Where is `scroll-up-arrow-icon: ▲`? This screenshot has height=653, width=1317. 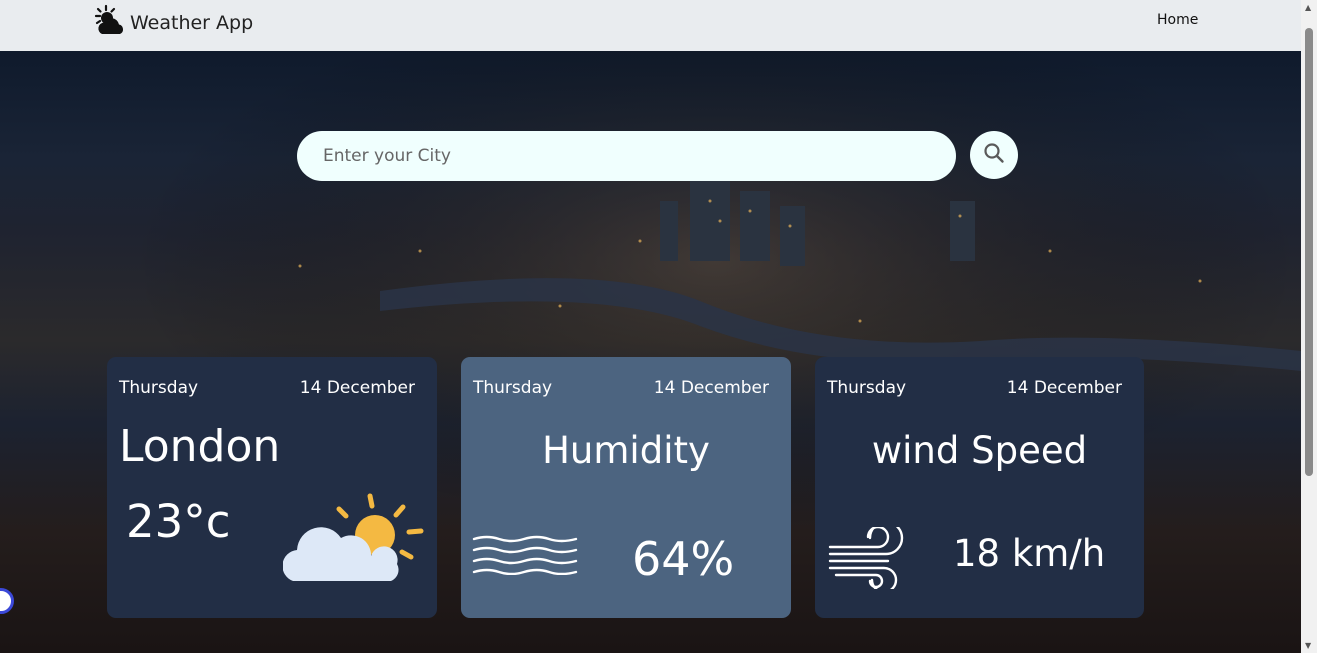 scroll-up-arrow-icon: ▲ is located at coordinates (1308, 7).